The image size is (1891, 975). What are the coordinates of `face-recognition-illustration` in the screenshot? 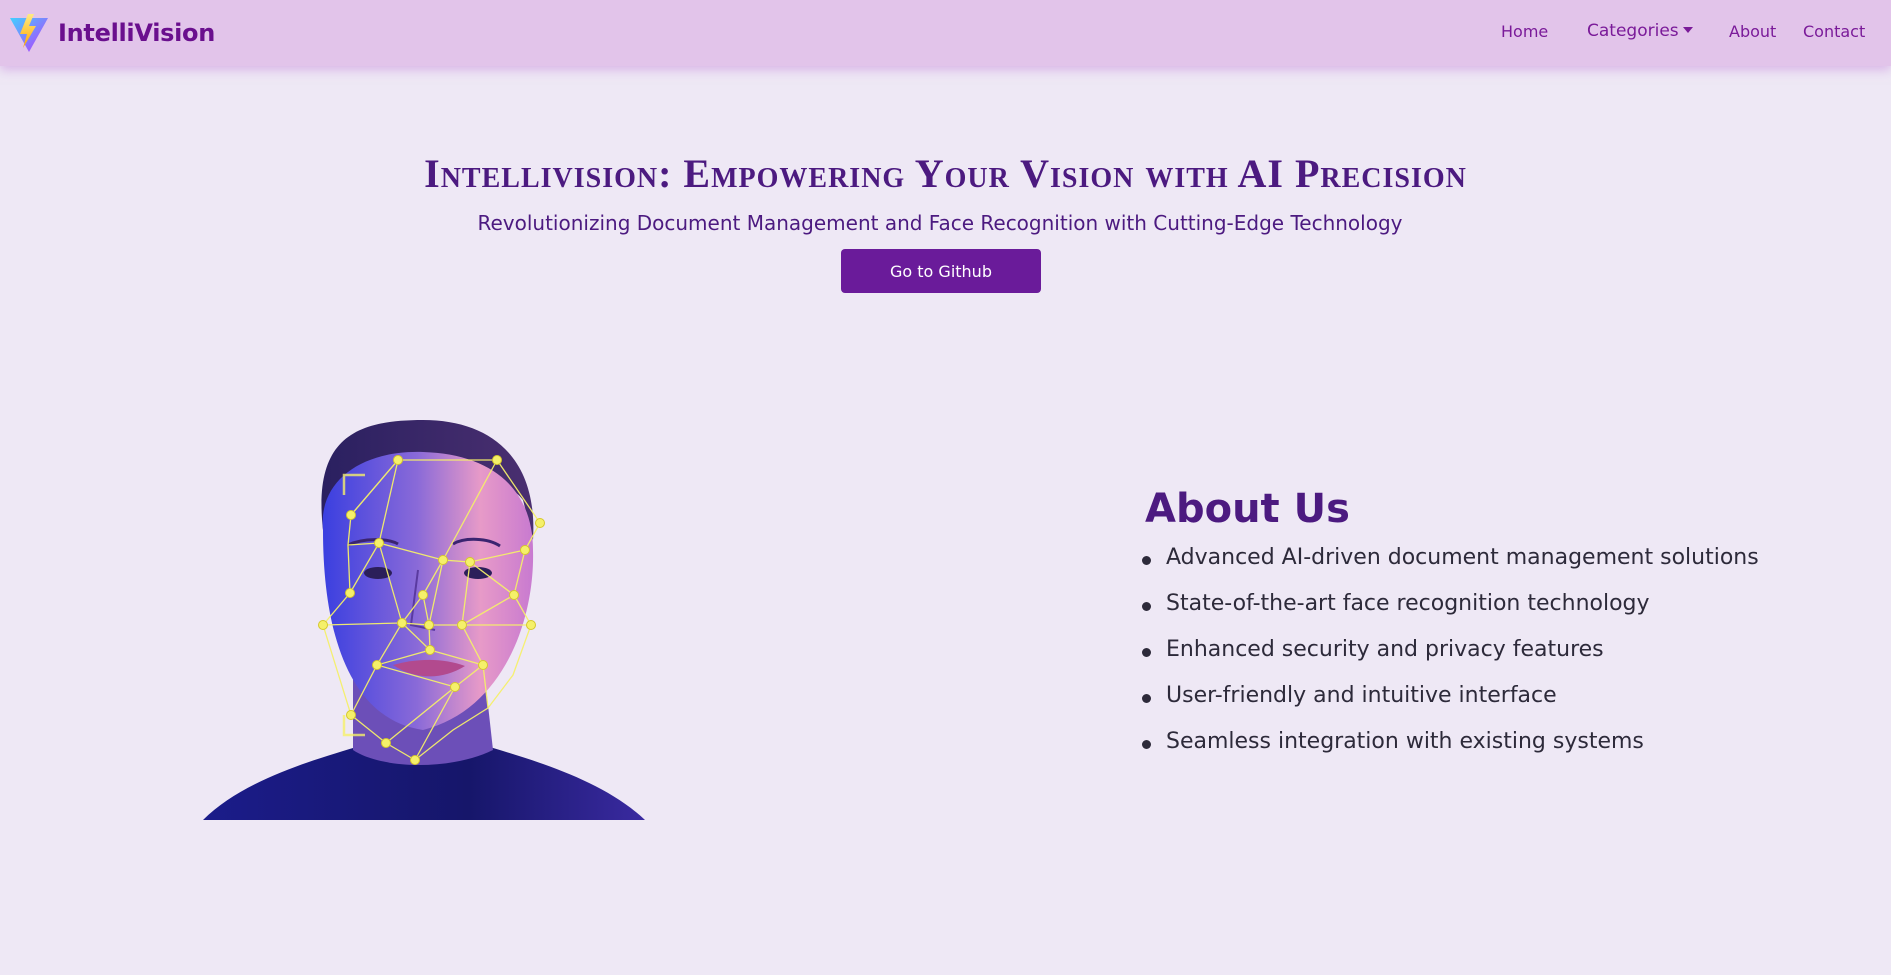 It's located at (424, 620).